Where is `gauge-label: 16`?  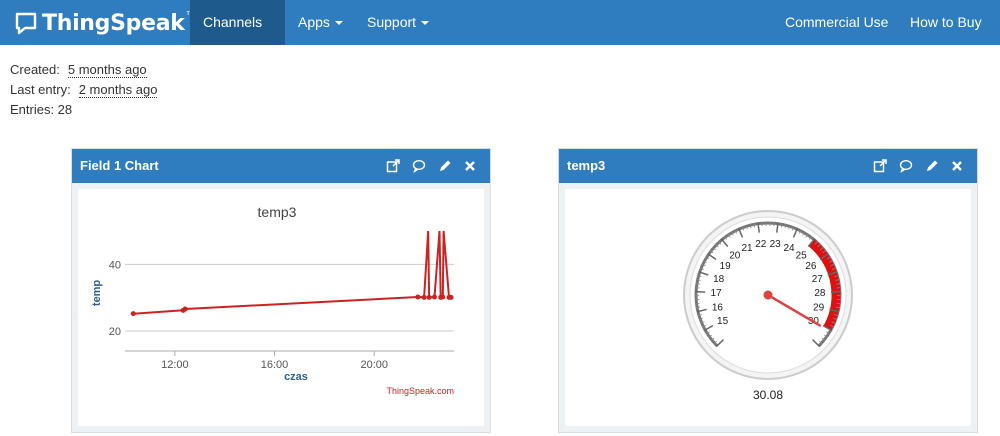 gauge-label: 16 is located at coordinates (718, 307).